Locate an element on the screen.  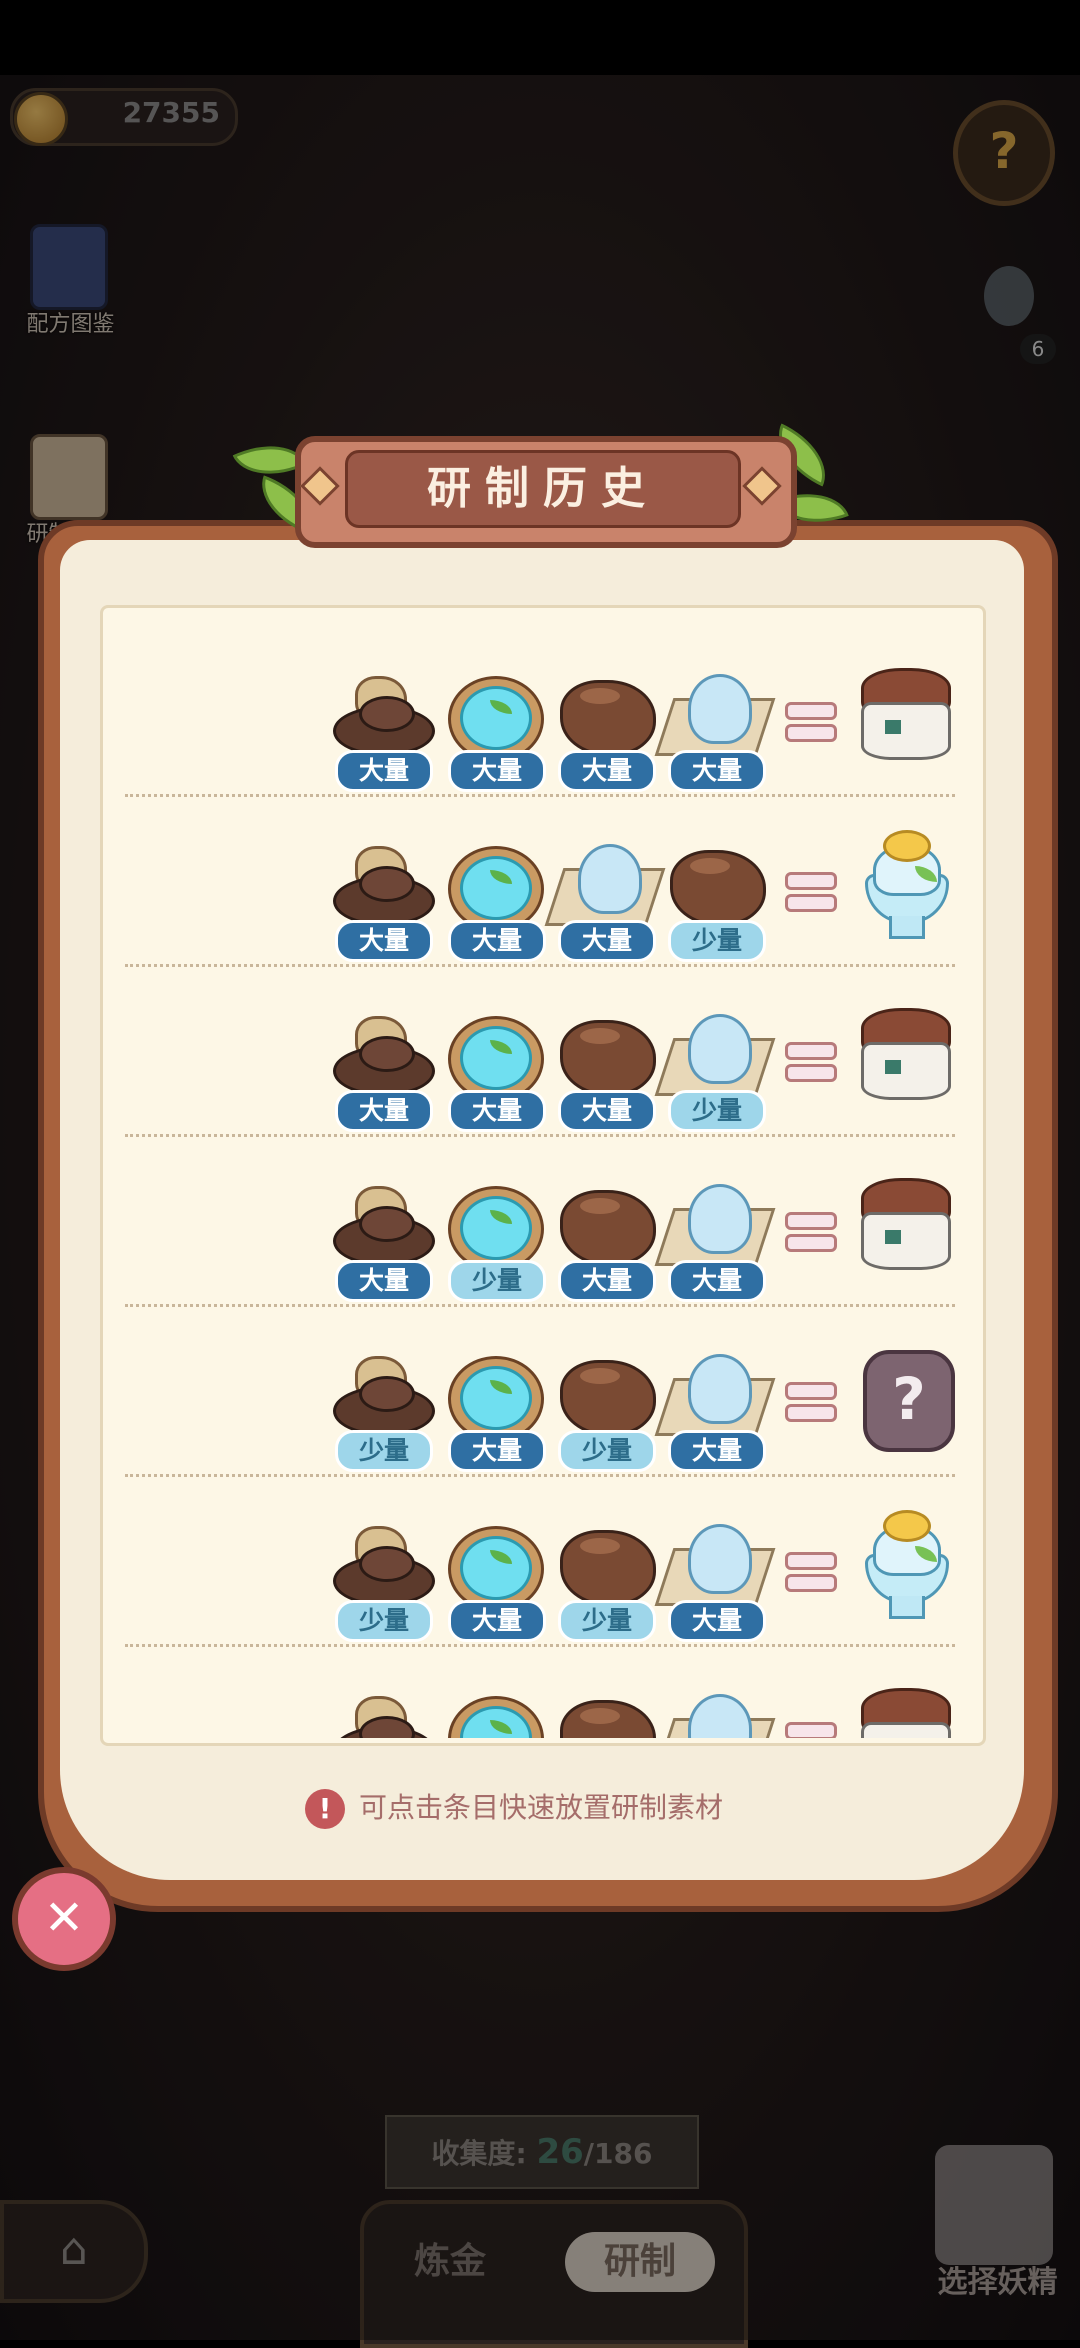
history-row is located at coordinates (540, 1705).